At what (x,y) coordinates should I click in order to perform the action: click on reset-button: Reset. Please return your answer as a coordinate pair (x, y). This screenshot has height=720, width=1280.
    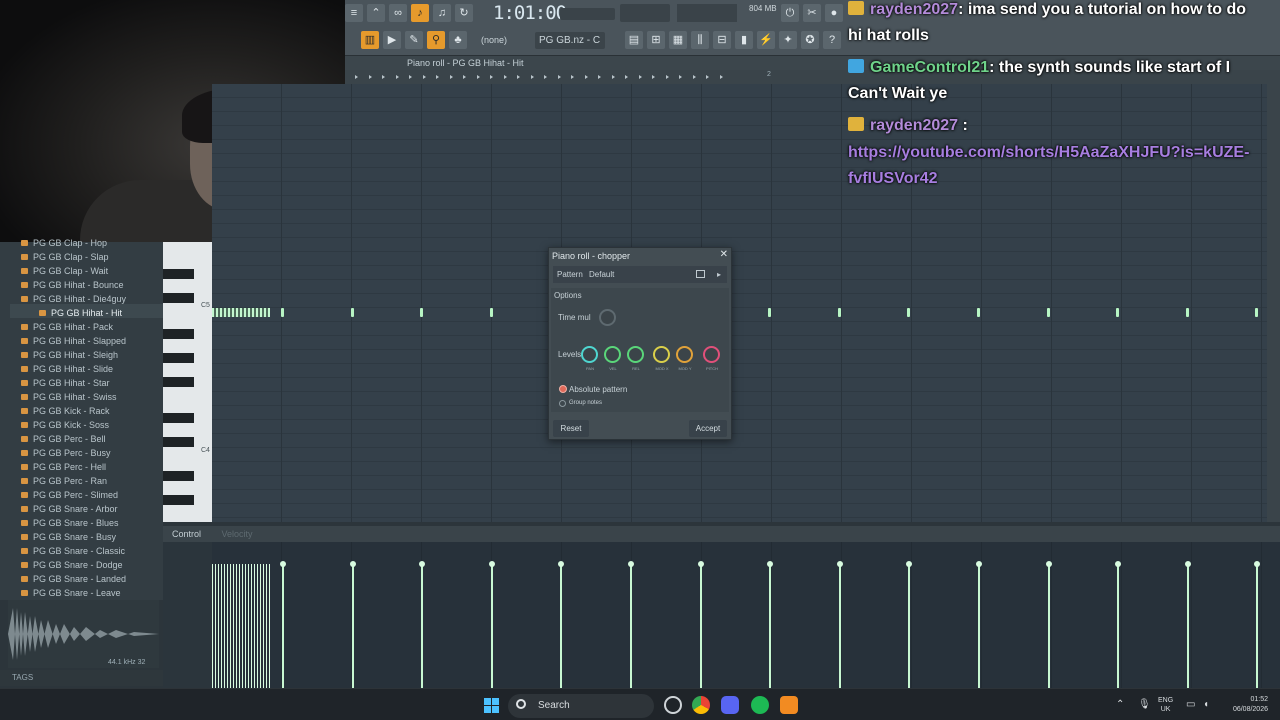
    Looking at the image, I should click on (571, 428).